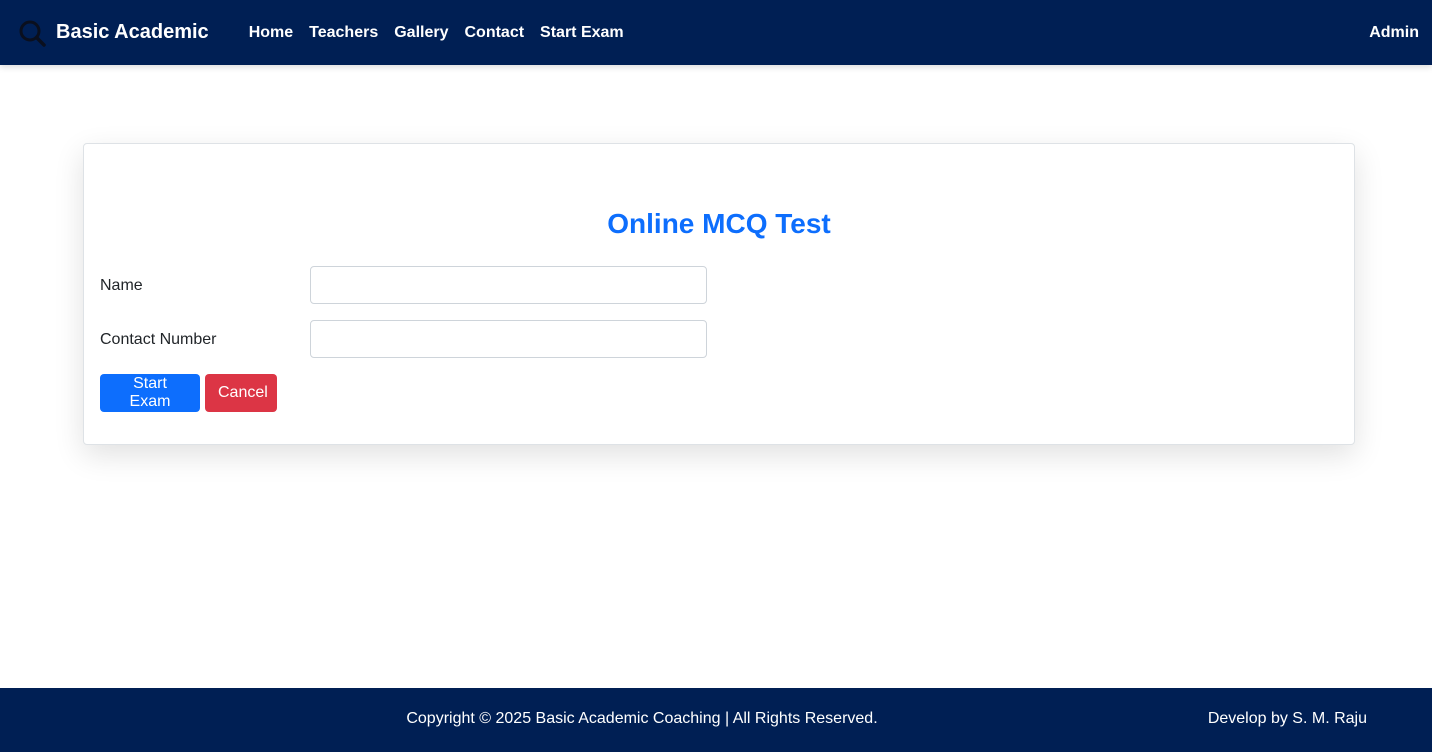  What do you see at coordinates (1287, 718) in the screenshot?
I see `footer-developer-credit: Develop by S. M. Raju` at bounding box center [1287, 718].